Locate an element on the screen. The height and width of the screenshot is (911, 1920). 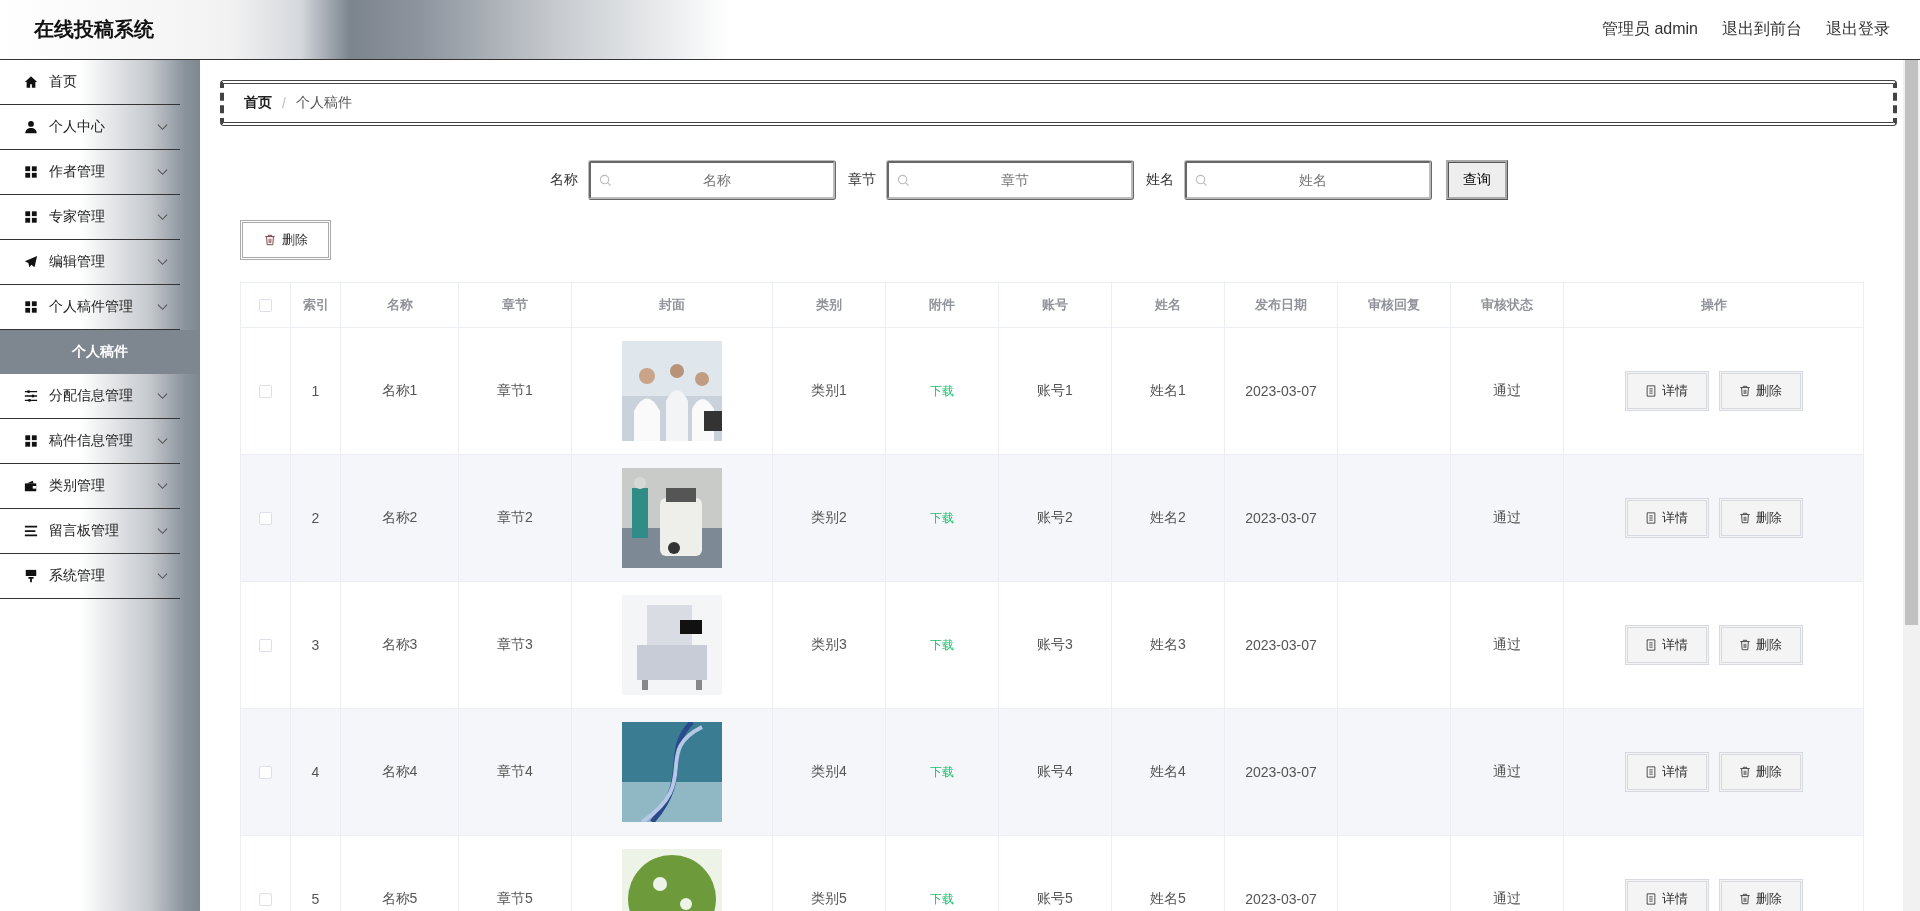
submenu-item: 个人稿件 is located at coordinates (100, 352).